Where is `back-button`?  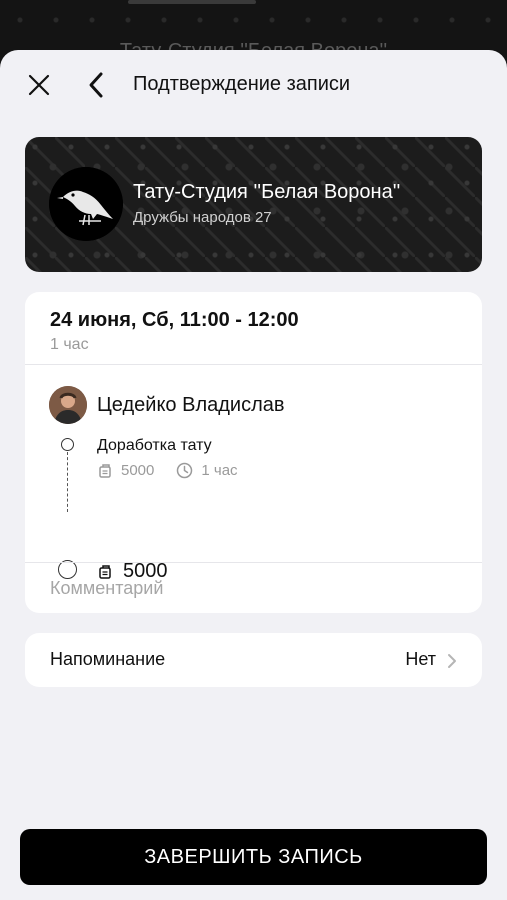 back-button is located at coordinates (97, 85).